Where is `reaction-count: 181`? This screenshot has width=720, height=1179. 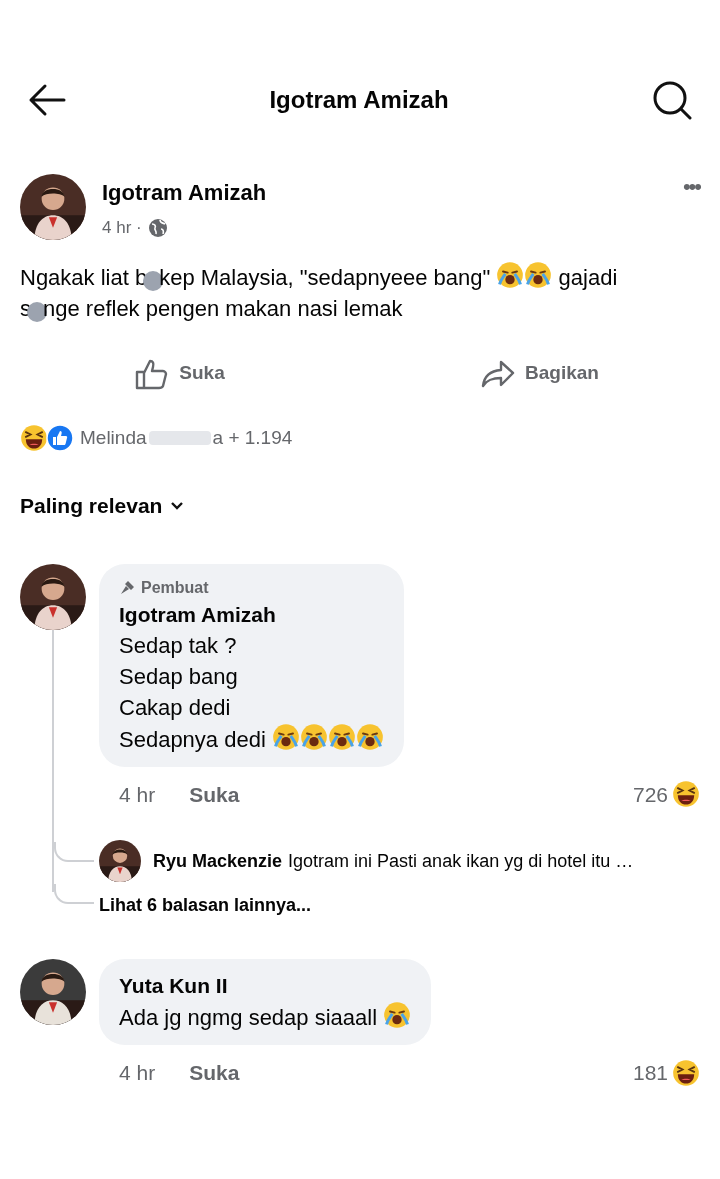
reaction-count: 181 is located at coordinates (650, 1073).